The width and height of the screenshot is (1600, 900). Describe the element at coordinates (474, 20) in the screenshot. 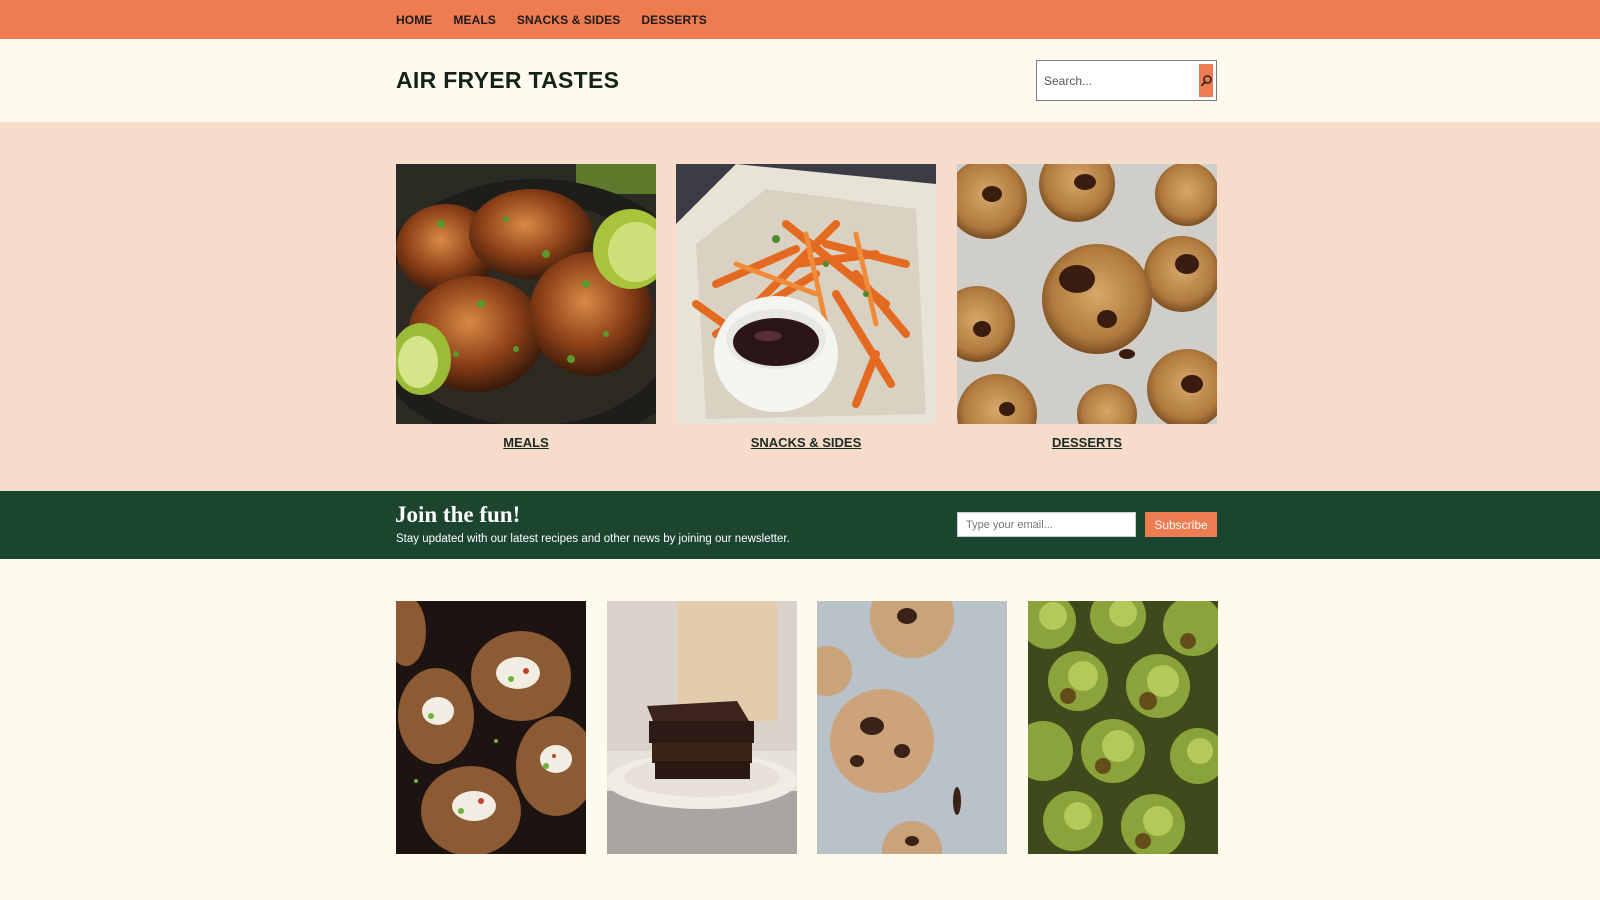

I see `nav-item-meals: MEALS` at that location.